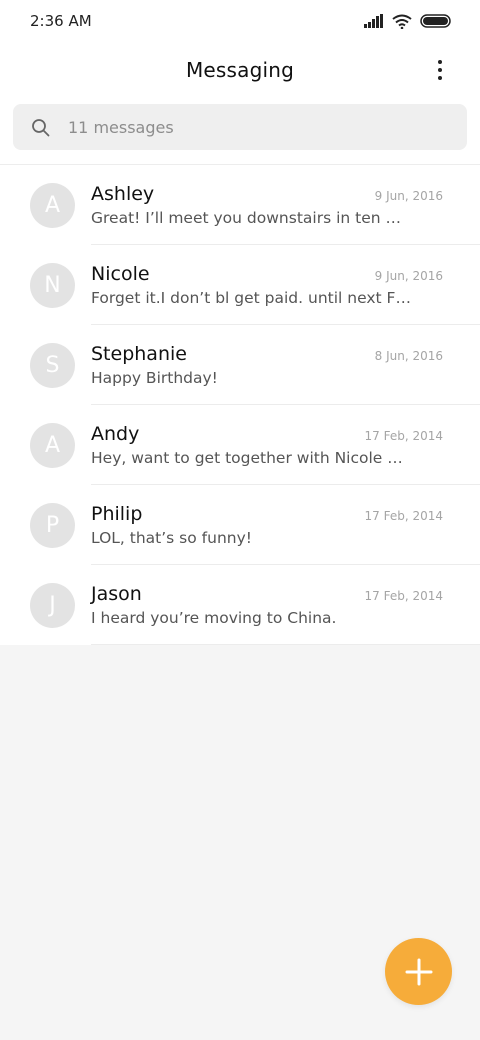 This screenshot has width=480, height=1040. What do you see at coordinates (139, 353) in the screenshot?
I see `contact-name: Stephanie` at bounding box center [139, 353].